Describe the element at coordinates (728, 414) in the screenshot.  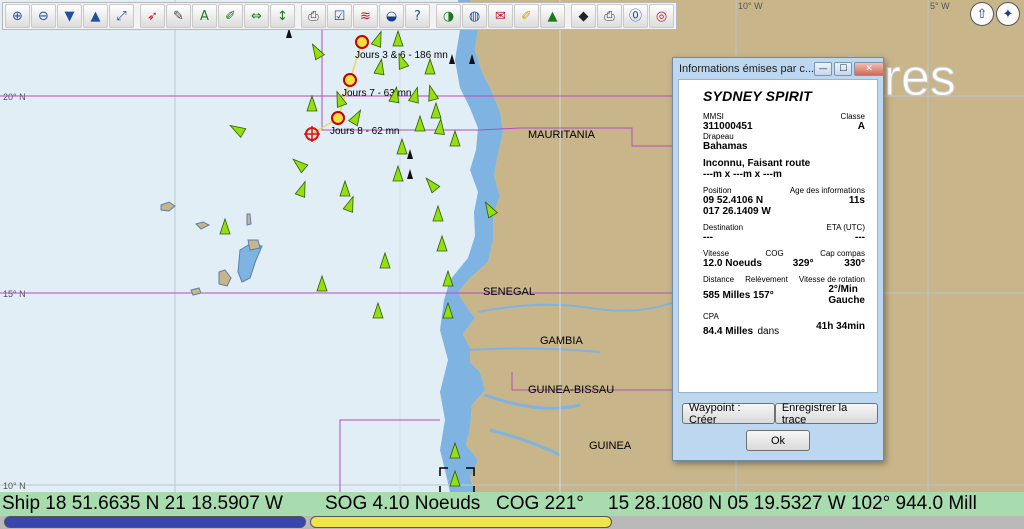
I see `create-waypoint-button: Waypoint : Créer` at that location.